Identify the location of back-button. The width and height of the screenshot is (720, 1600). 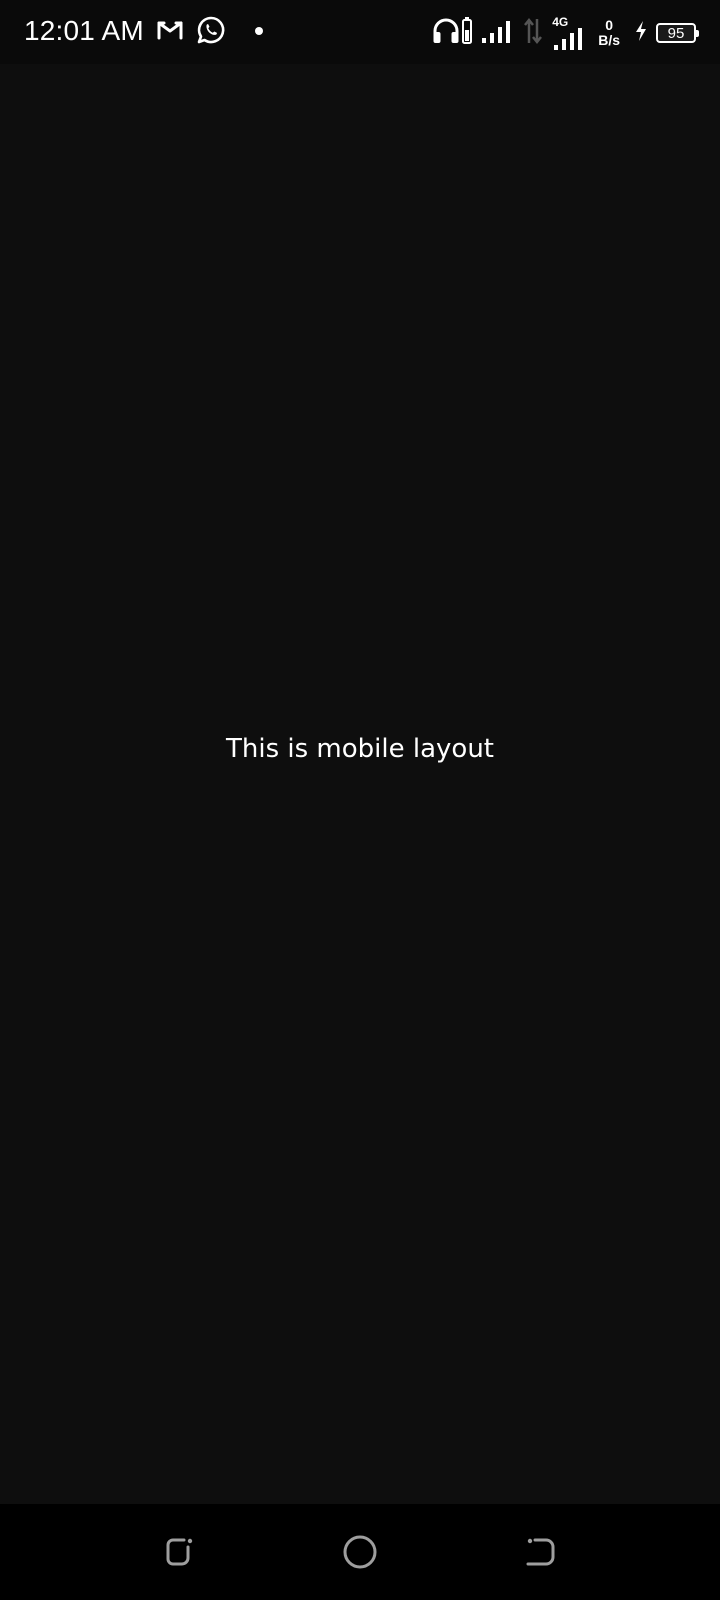
(540, 1552).